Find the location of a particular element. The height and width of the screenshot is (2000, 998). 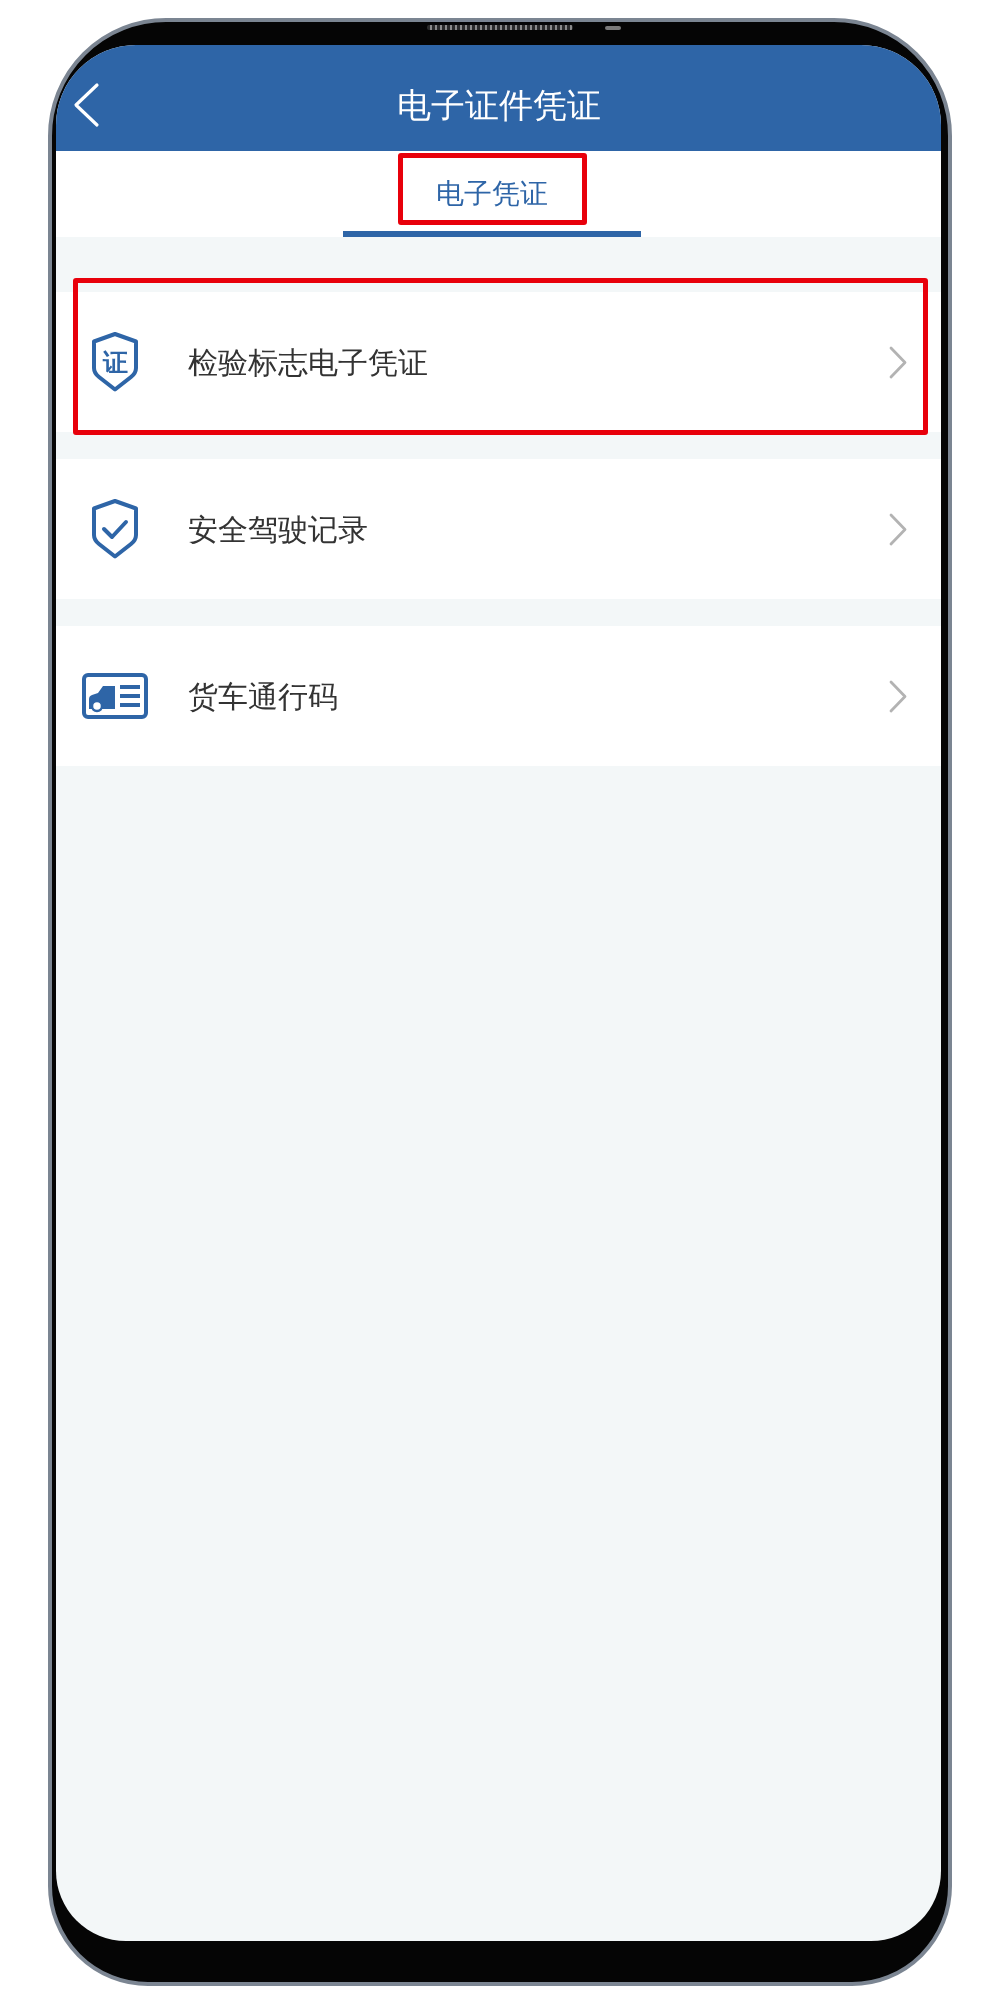

page-title: 电子证件凭证 is located at coordinates (498, 105).